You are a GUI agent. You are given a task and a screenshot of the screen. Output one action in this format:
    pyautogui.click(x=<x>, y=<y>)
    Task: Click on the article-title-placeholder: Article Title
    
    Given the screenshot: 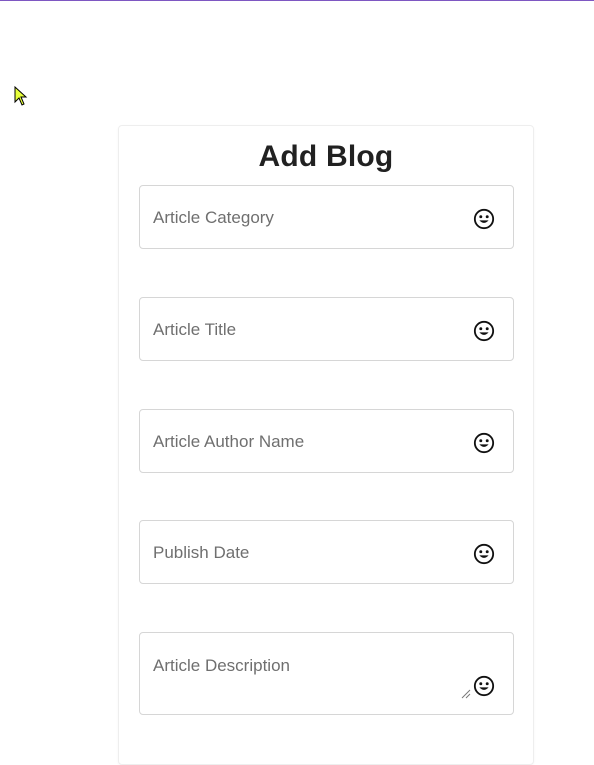 What is the action you would take?
    pyautogui.click(x=195, y=329)
    